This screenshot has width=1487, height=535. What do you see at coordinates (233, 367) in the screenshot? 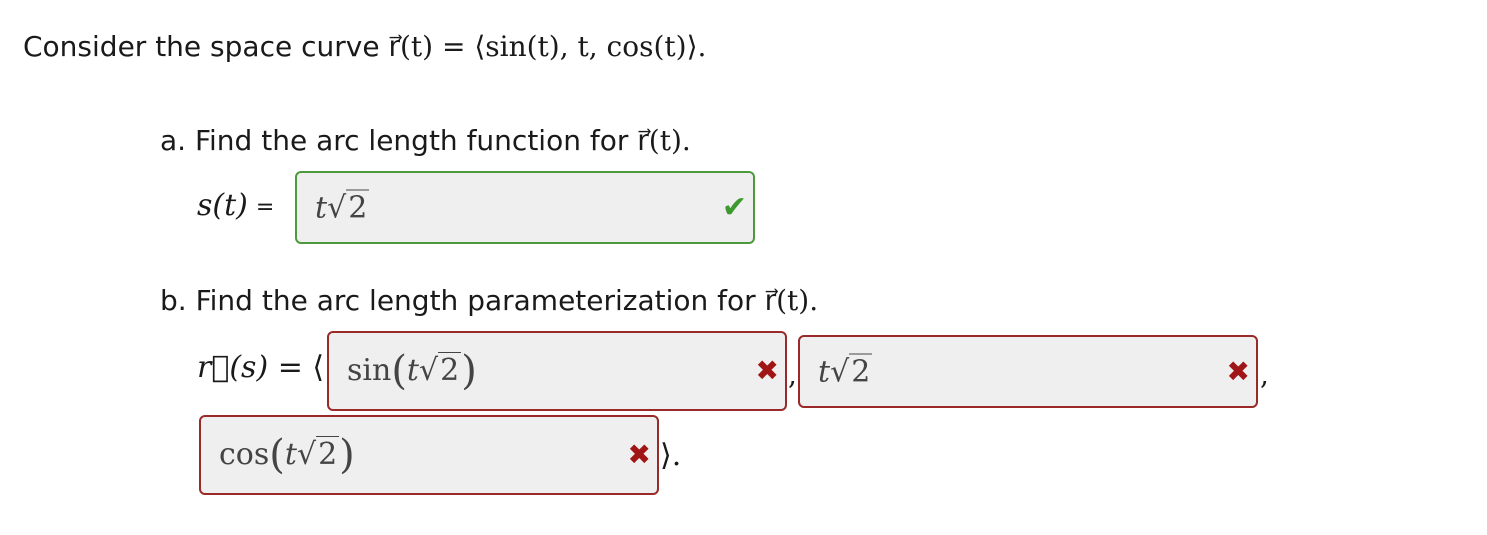
I see `part-b-function-label: r⃗(s)` at bounding box center [233, 367].